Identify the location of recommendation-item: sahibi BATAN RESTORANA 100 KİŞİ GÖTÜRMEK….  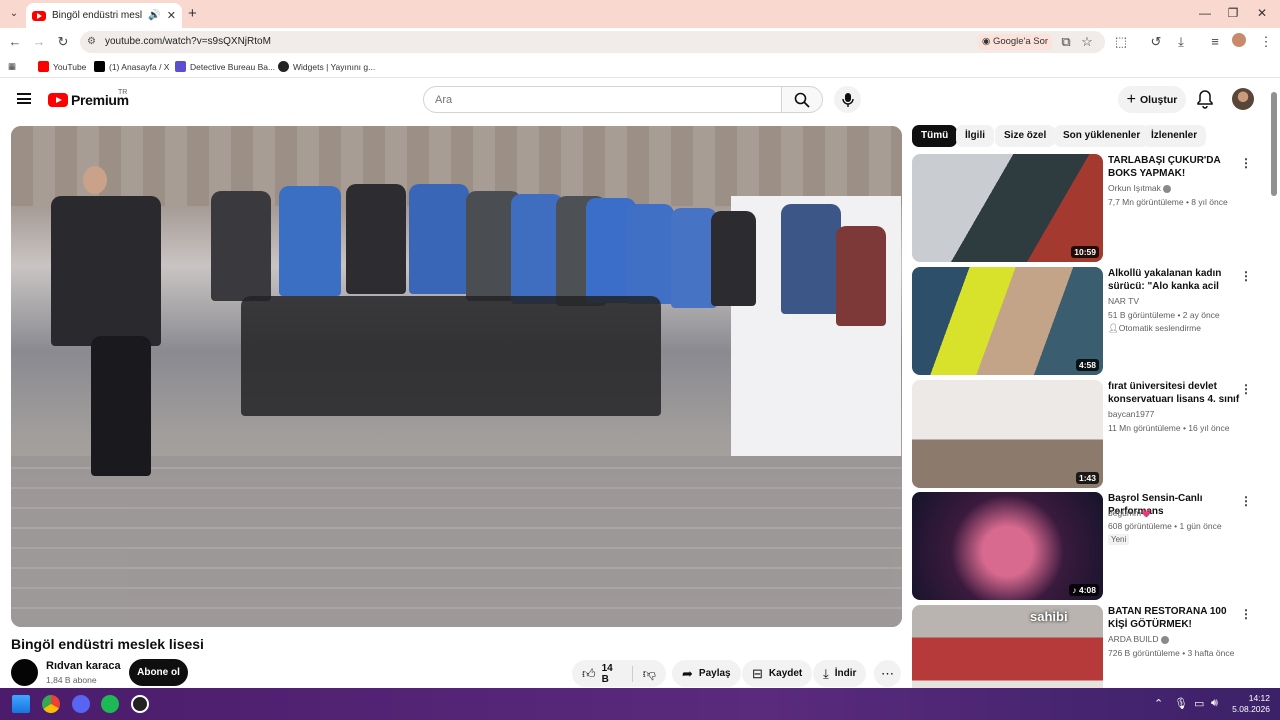
(1089, 646).